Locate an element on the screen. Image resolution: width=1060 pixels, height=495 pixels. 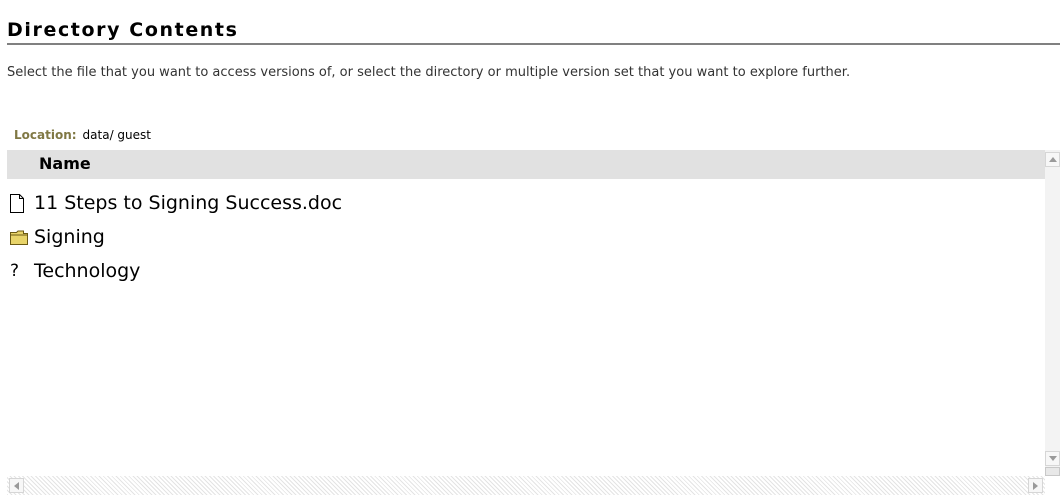
list-item-label: Signing is located at coordinates (69, 237).